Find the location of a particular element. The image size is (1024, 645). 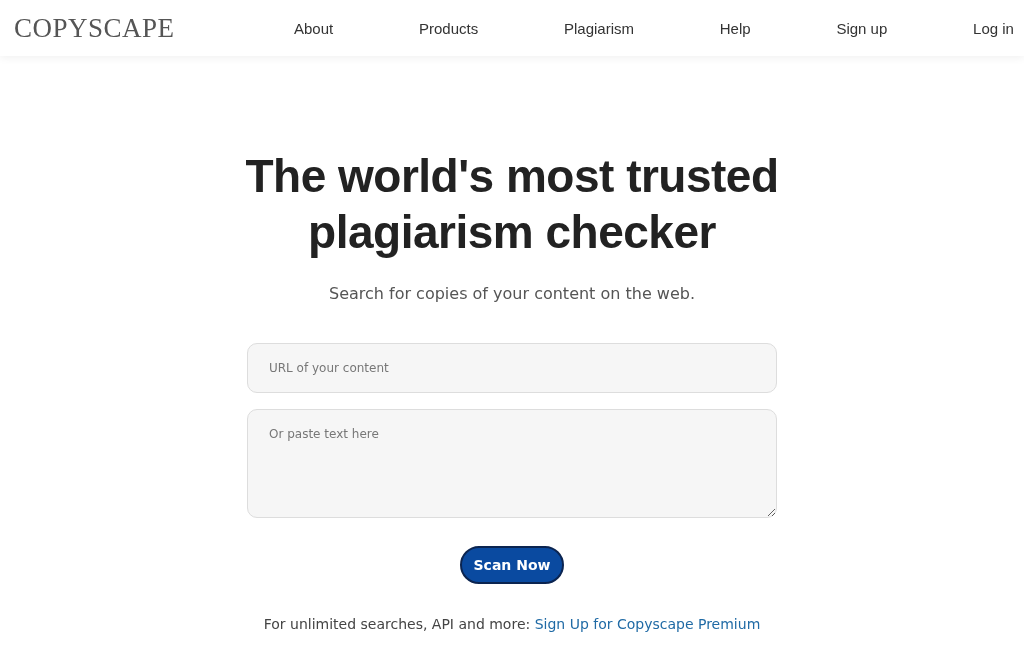

nav-link: Log in is located at coordinates (993, 28).